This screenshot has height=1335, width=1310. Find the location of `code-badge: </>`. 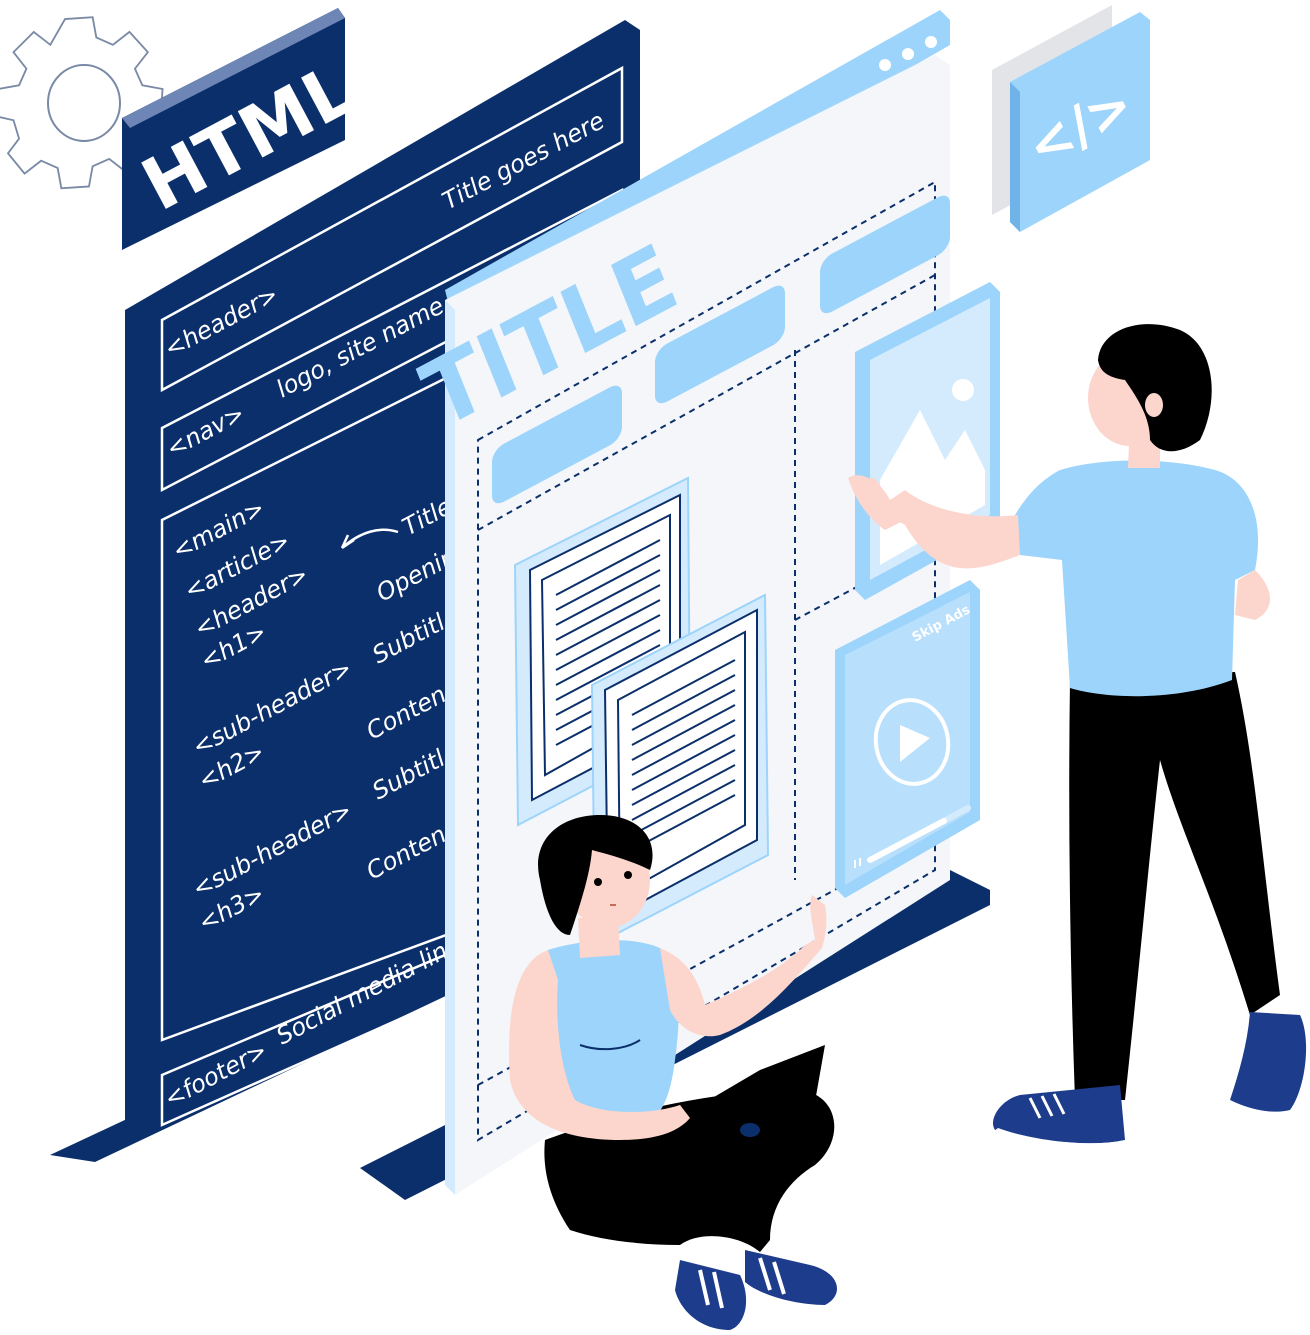

code-badge: </> is located at coordinates (1071, 118).